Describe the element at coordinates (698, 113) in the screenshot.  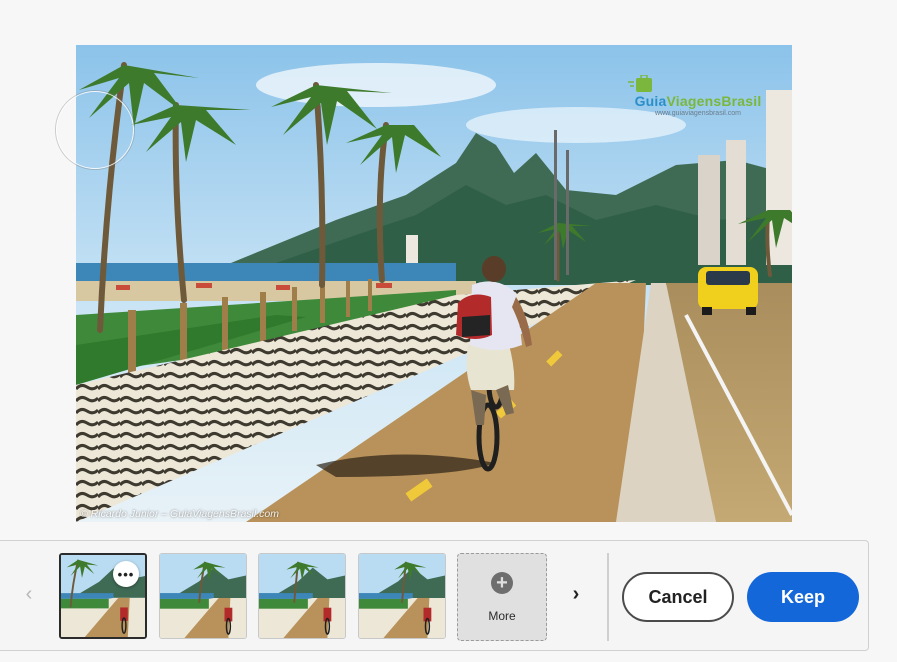
I see `watermark-url: www.guiaviagensbrasil.com` at that location.